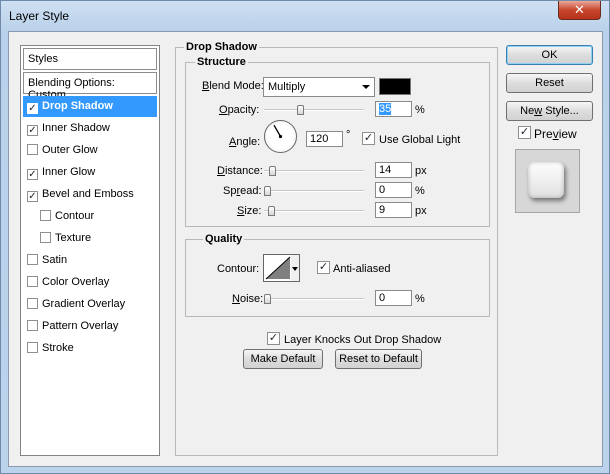 The width and height of the screenshot is (610, 474). What do you see at coordinates (84, 304) in the screenshot?
I see `style-item-label: Gradient Overlay` at bounding box center [84, 304].